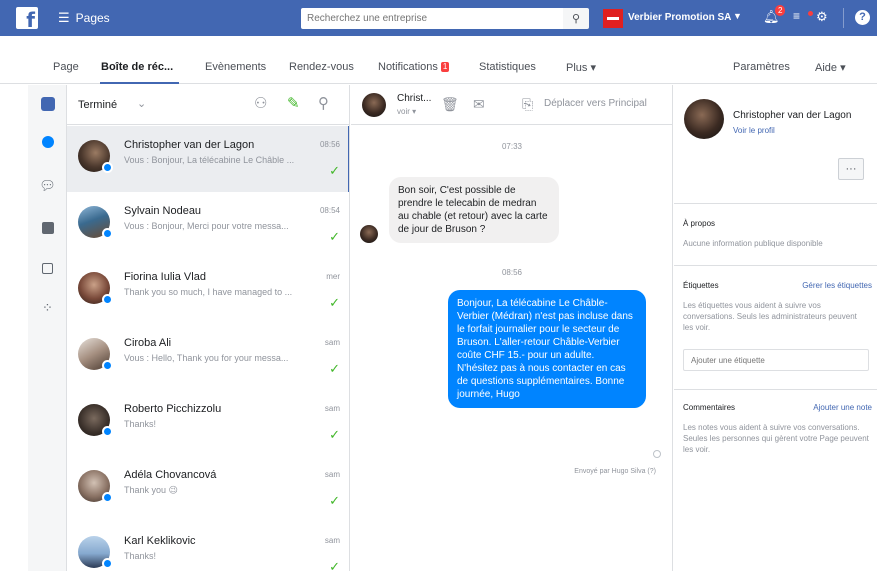 Image resolution: width=877 pixels, height=571 pixels. Describe the element at coordinates (776, 360) in the screenshot. I see `add-label-input` at that location.